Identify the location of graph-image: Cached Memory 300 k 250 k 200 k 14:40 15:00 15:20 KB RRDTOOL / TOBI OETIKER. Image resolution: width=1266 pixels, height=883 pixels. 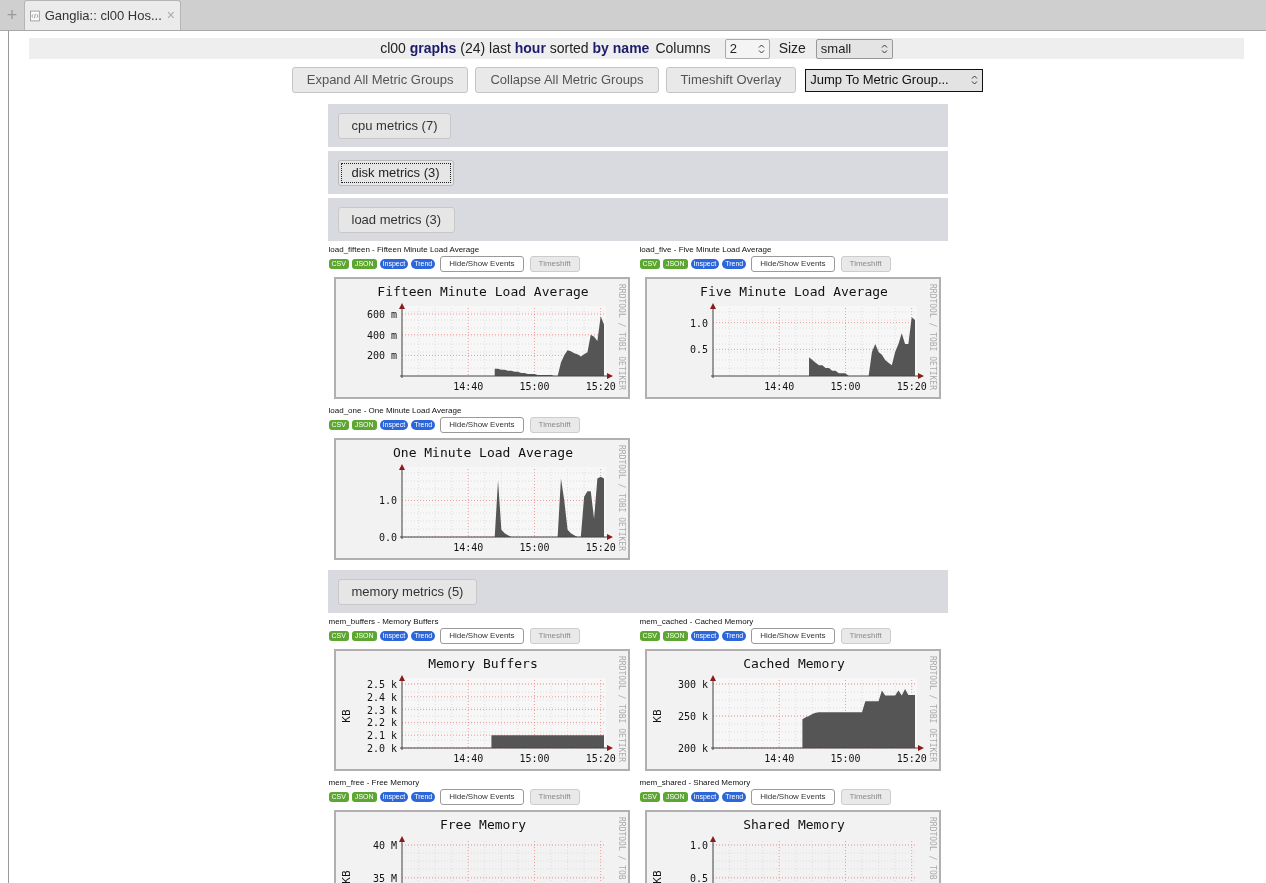
(792, 710).